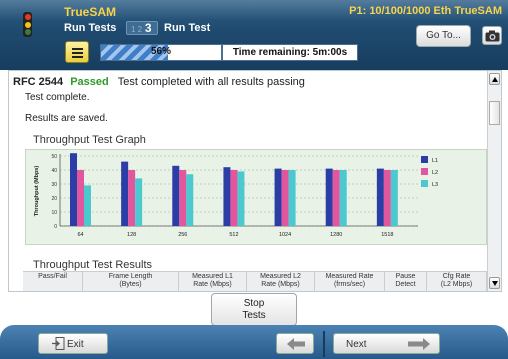  Describe the element at coordinates (75, 344) in the screenshot. I see `exit-label: Exit` at that location.